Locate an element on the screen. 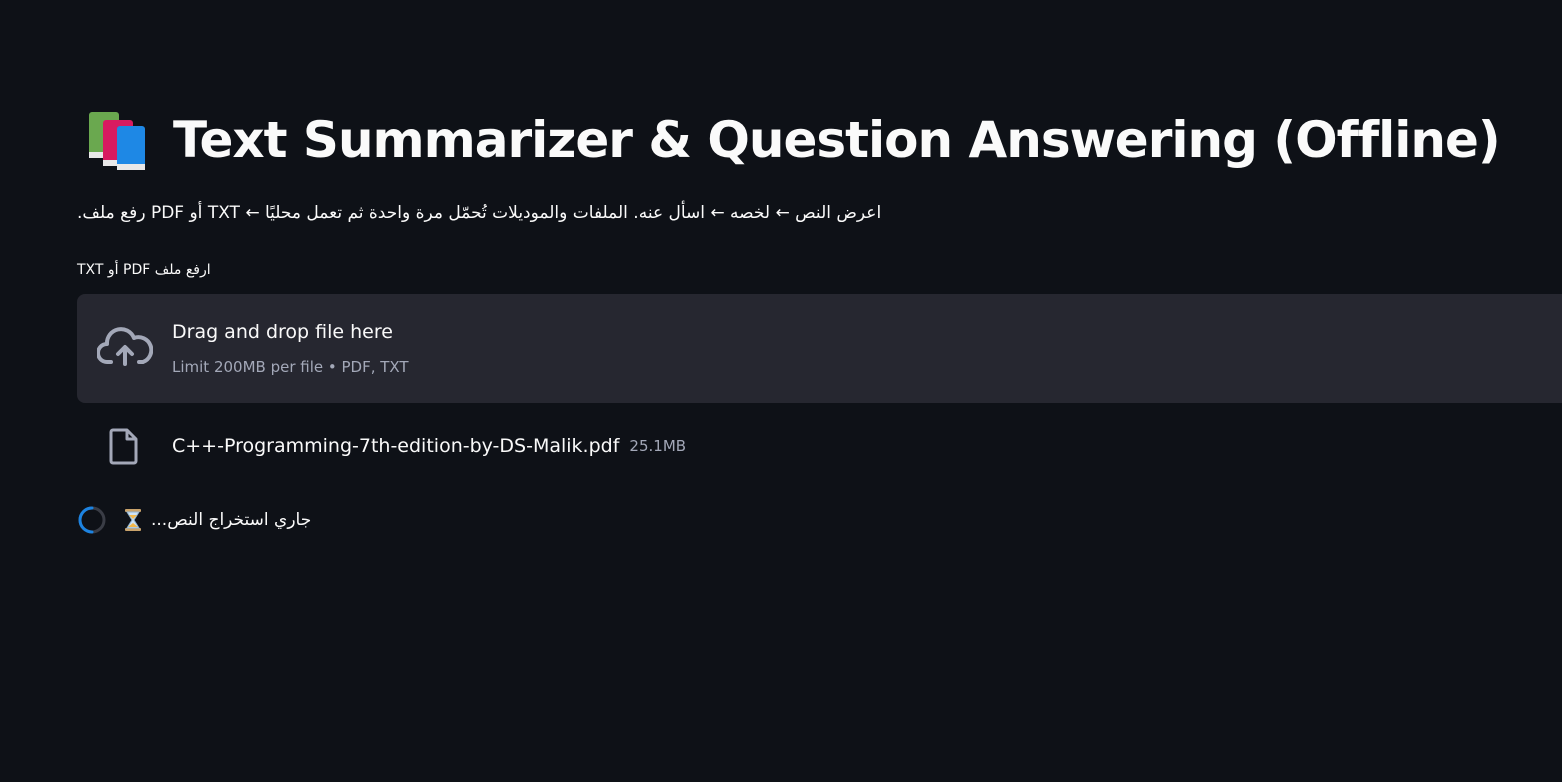 Image resolution: width=1562 pixels, height=782 pixels. uploaded-file-size: 25.1MB is located at coordinates (658, 446).